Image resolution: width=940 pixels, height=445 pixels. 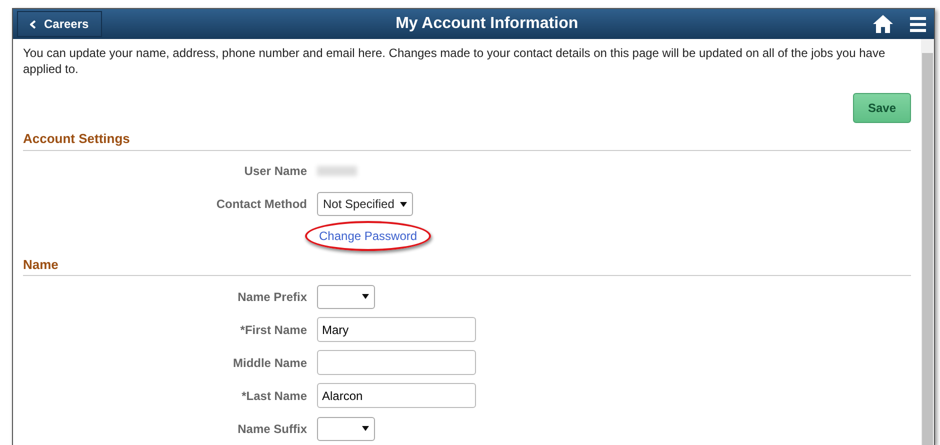 What do you see at coordinates (396, 329) in the screenshot?
I see `text-field: Mary` at bounding box center [396, 329].